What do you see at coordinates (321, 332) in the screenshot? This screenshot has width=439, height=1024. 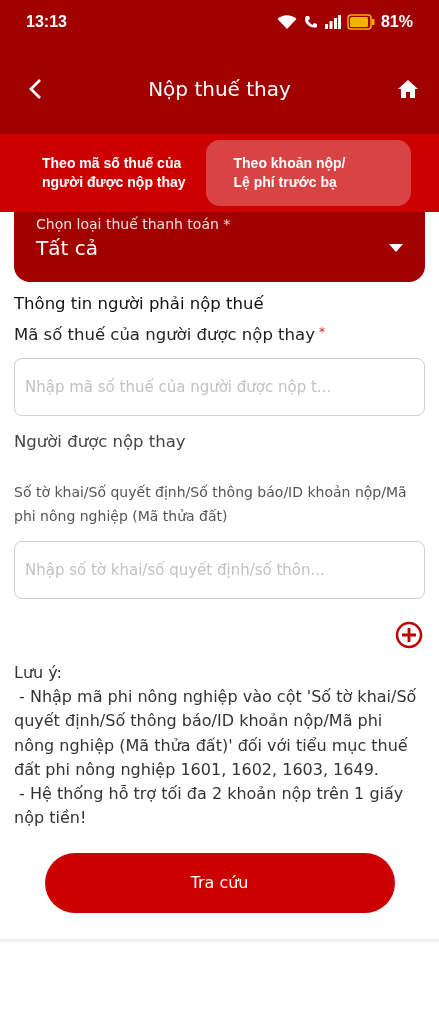 I see `required-mark: *` at bounding box center [321, 332].